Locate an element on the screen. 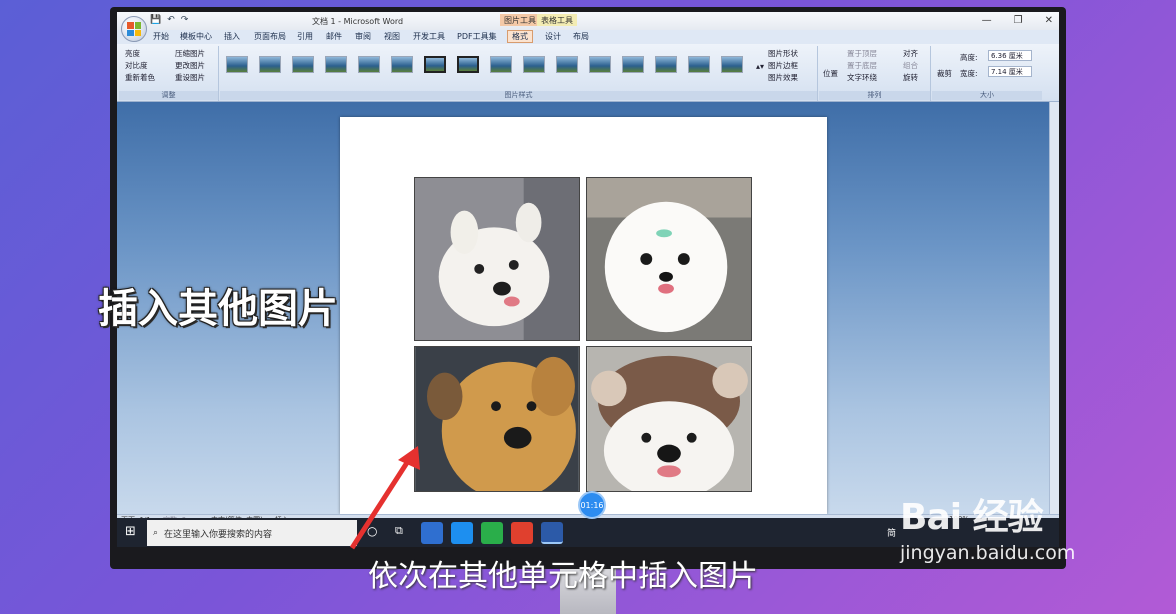  gallery-scroll-icon: ▴▾ is located at coordinates (760, 66).